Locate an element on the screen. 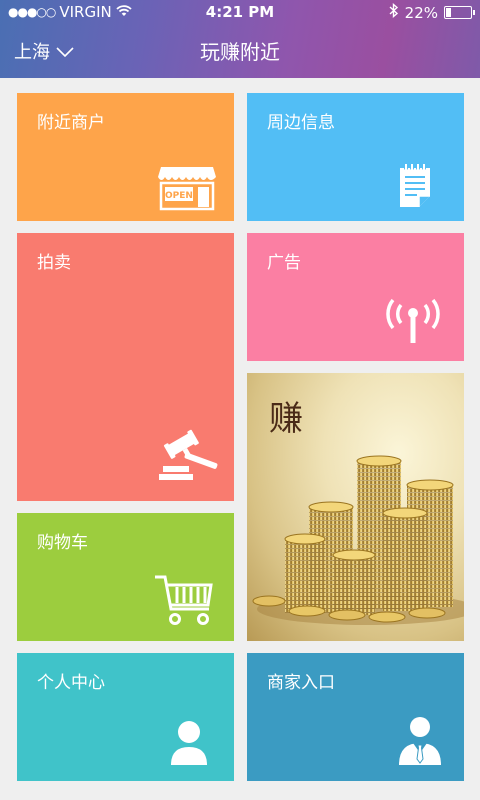 This screenshot has width=480, height=800. businessman-icon is located at coordinates (420, 741).